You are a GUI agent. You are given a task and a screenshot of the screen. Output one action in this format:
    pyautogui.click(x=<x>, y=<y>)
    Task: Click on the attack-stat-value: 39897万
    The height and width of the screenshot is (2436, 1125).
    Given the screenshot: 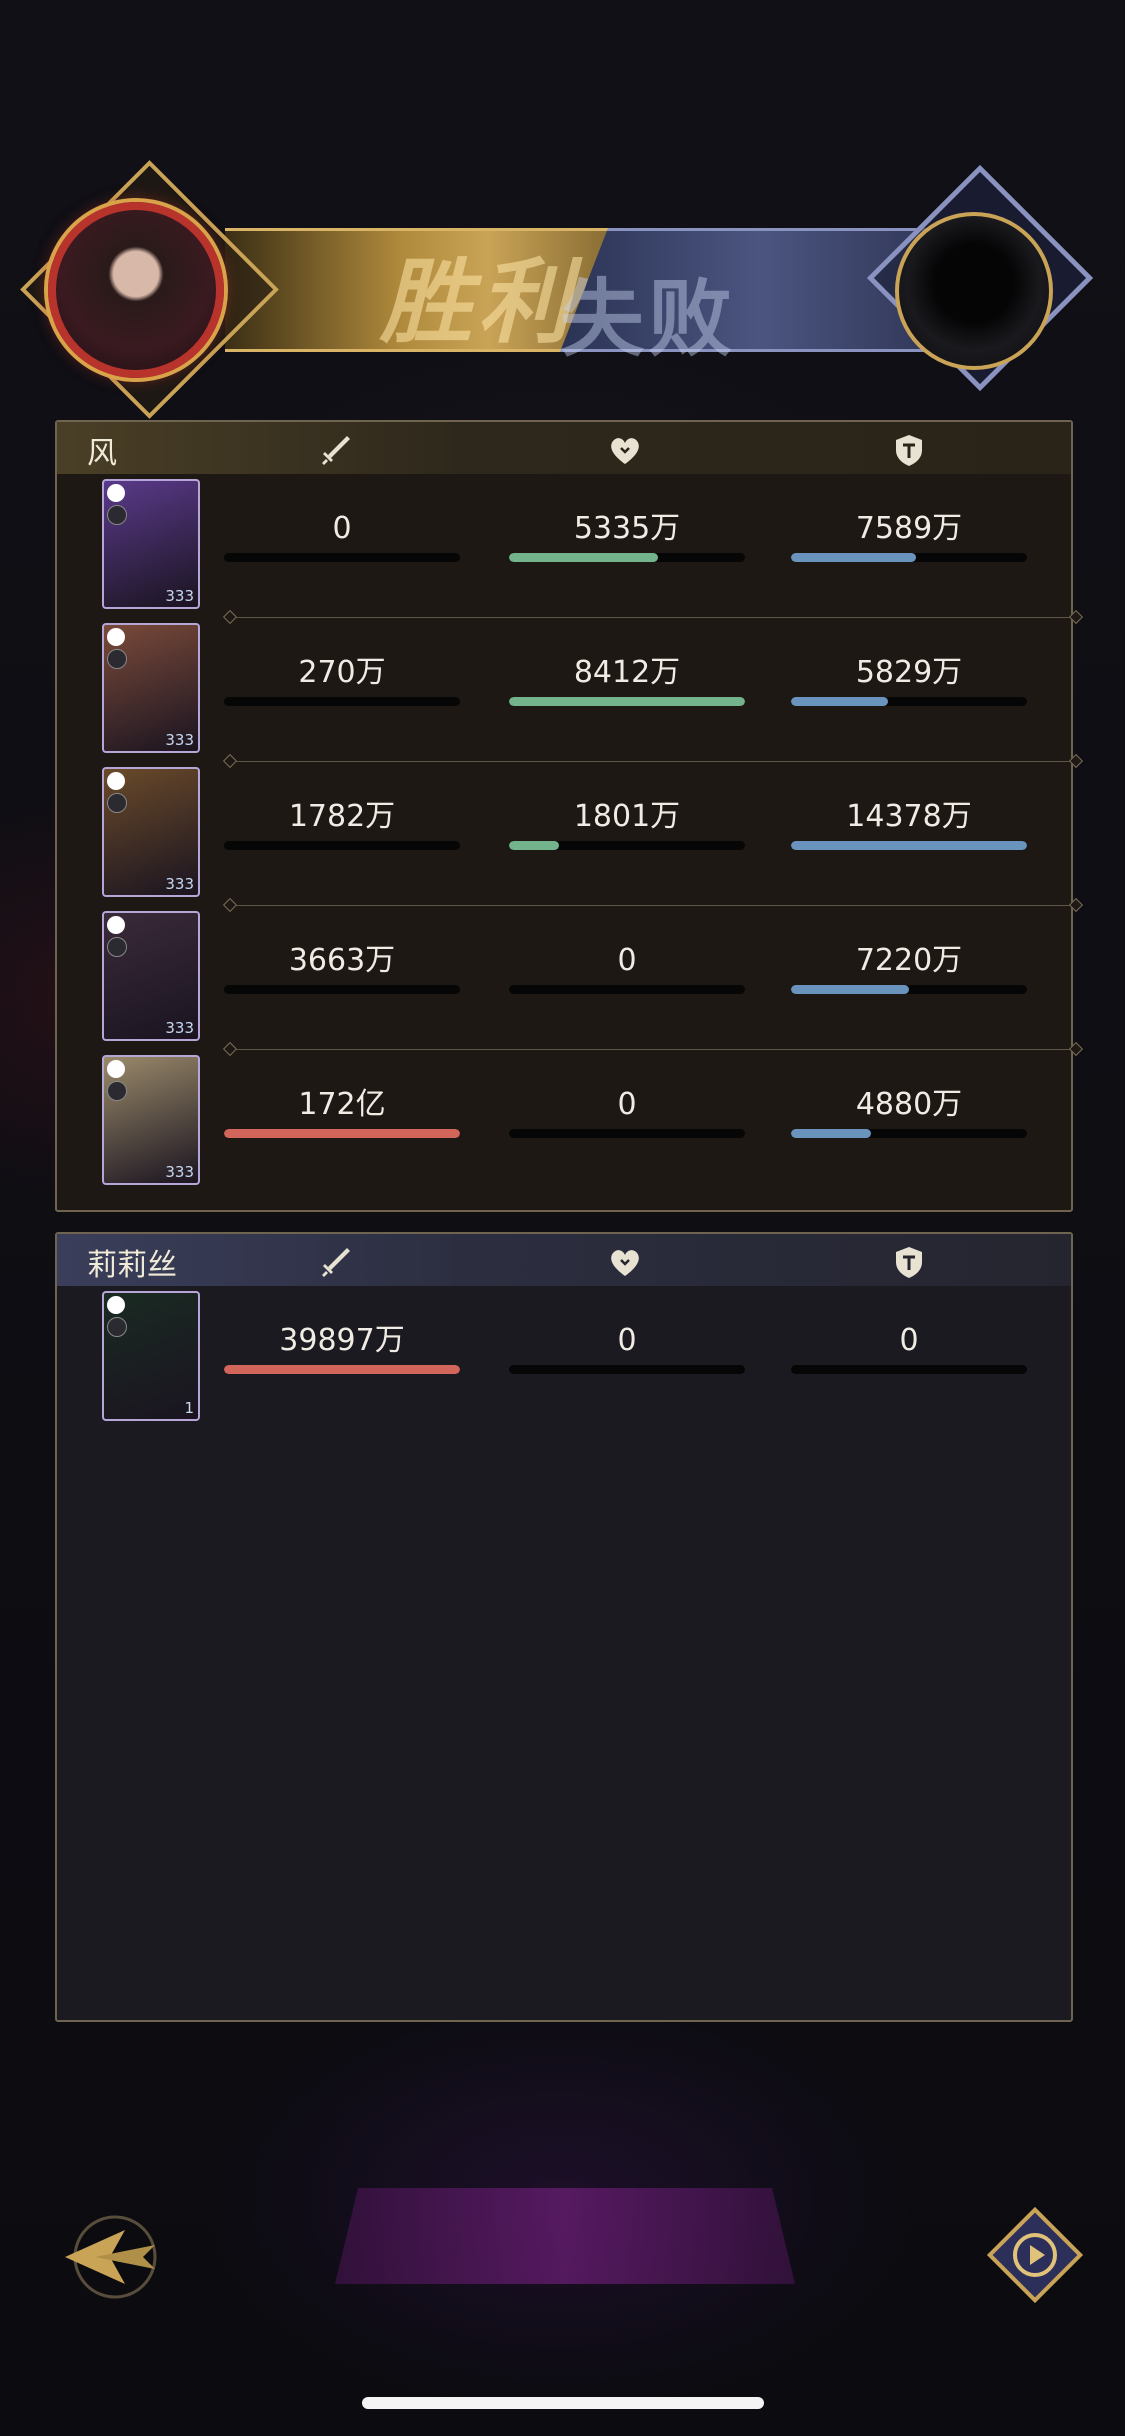 What is the action you would take?
    pyautogui.click(x=342, y=1340)
    